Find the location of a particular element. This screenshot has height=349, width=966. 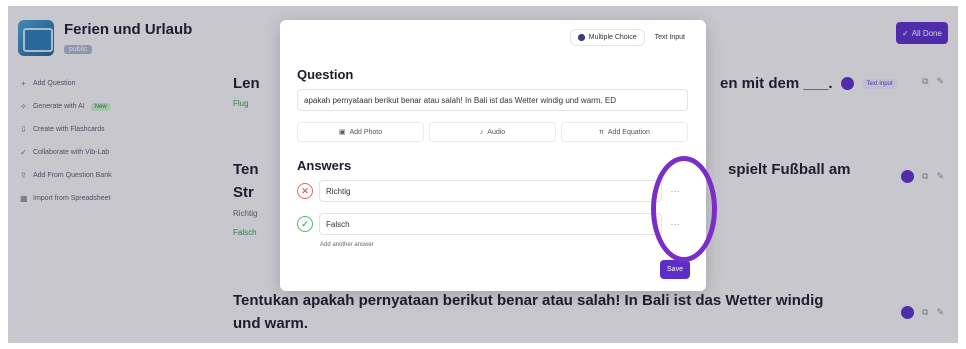

equation-icon: π is located at coordinates (601, 132).